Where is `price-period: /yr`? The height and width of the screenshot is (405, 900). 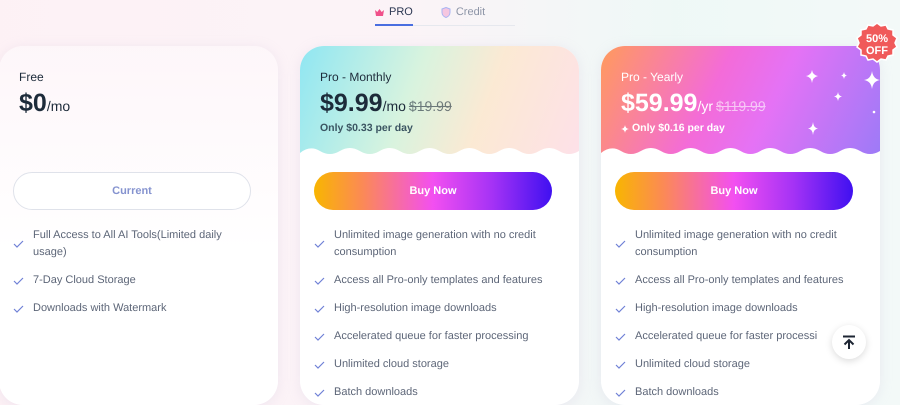
price-period: /yr is located at coordinates (705, 106).